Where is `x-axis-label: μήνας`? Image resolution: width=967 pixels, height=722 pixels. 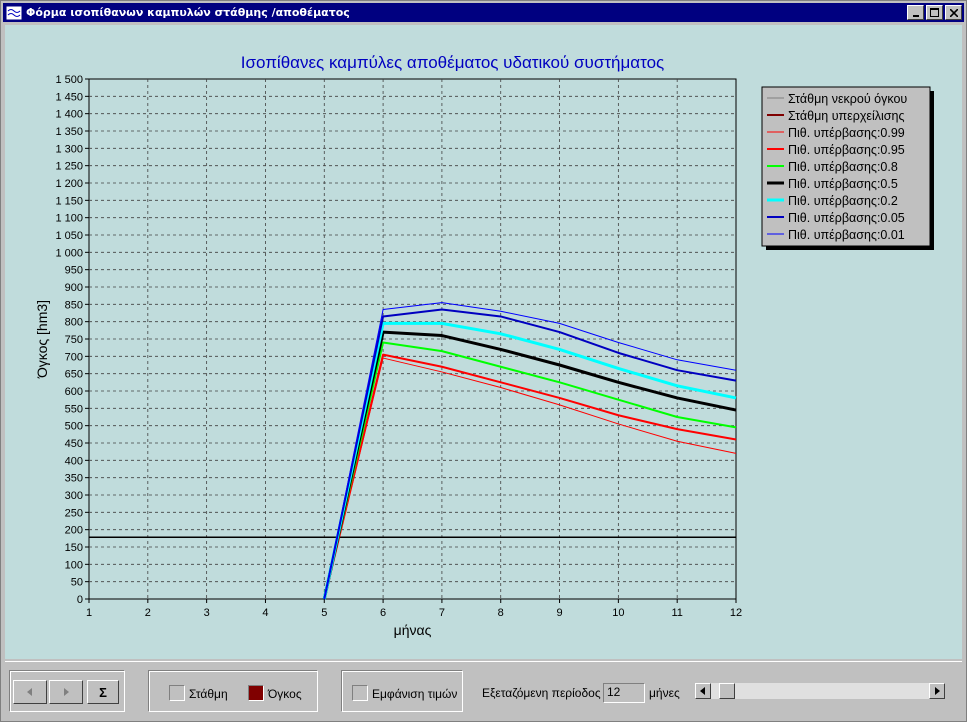 x-axis-label: μήνας is located at coordinates (413, 630).